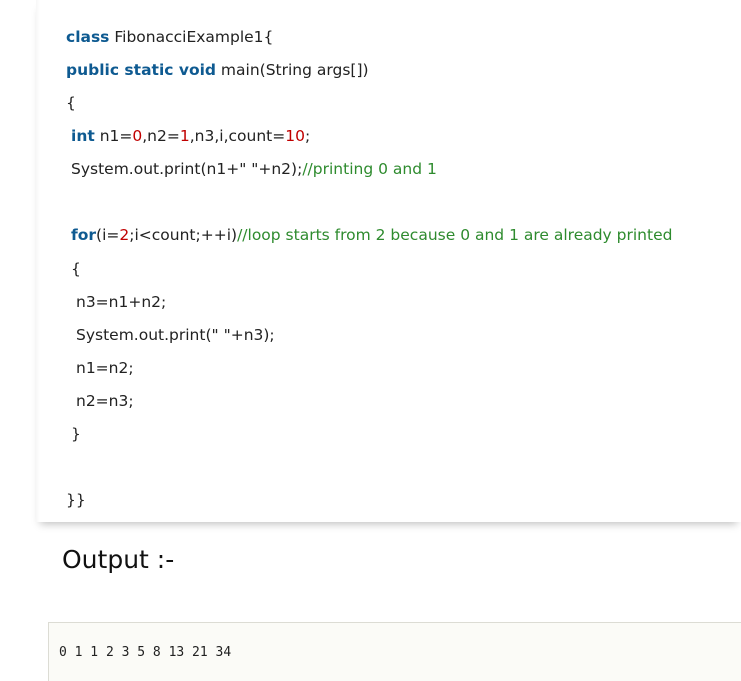  What do you see at coordinates (124, 235) in the screenshot?
I see `number-literal: 2` at bounding box center [124, 235].